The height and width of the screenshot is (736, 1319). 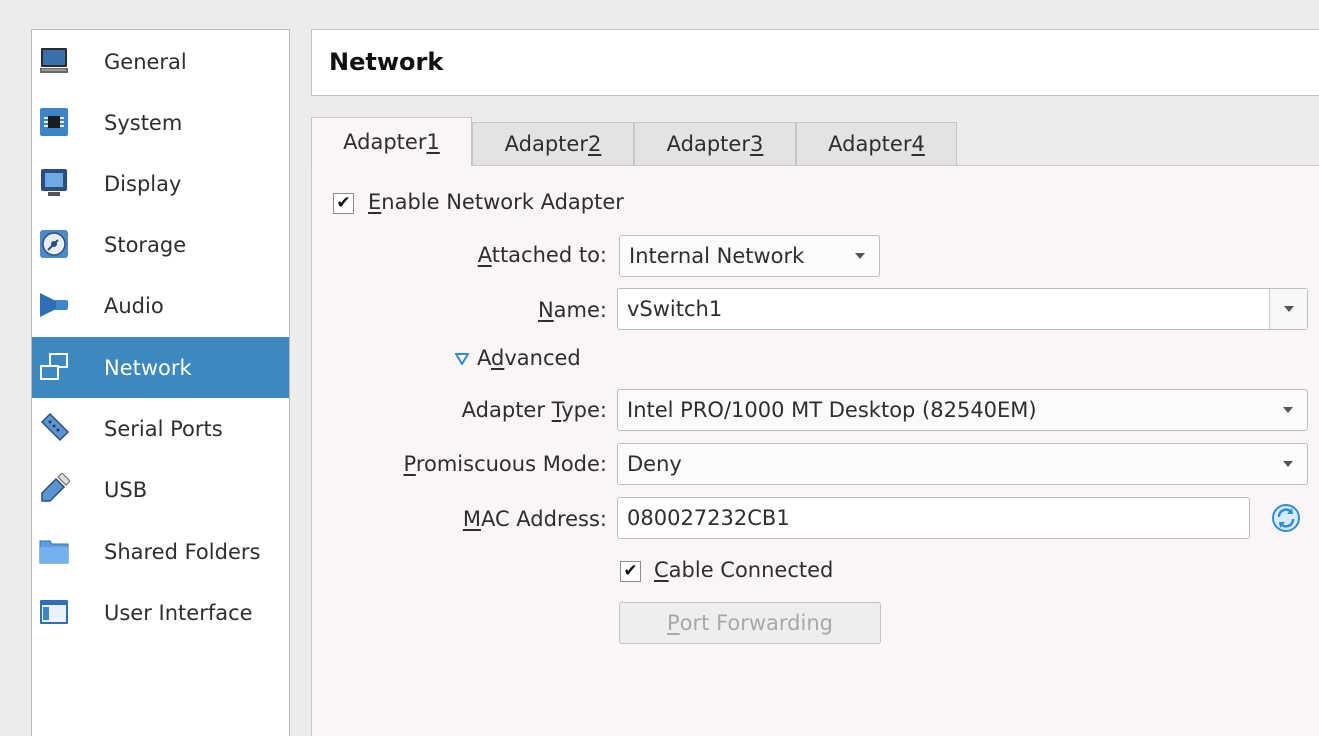 What do you see at coordinates (54, 552) in the screenshot?
I see `folder-icon` at bounding box center [54, 552].